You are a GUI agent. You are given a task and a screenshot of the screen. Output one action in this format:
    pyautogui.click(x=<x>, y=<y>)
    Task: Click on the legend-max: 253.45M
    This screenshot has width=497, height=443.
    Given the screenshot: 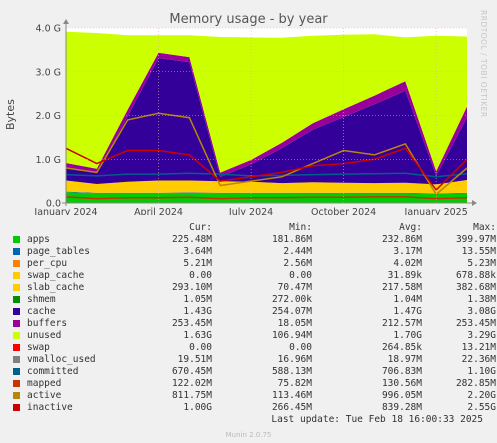 What is the action you would take?
    pyautogui.click(x=475, y=323)
    